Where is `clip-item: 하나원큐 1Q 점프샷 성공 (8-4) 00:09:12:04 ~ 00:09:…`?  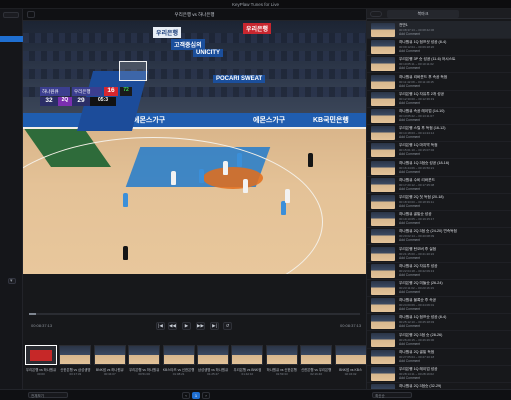
clip-item: 하나원큐 1Q 점프샷 성공 (8-4) 00:09:12:04 ~ 00:09:… is located at coordinates (439, 47).